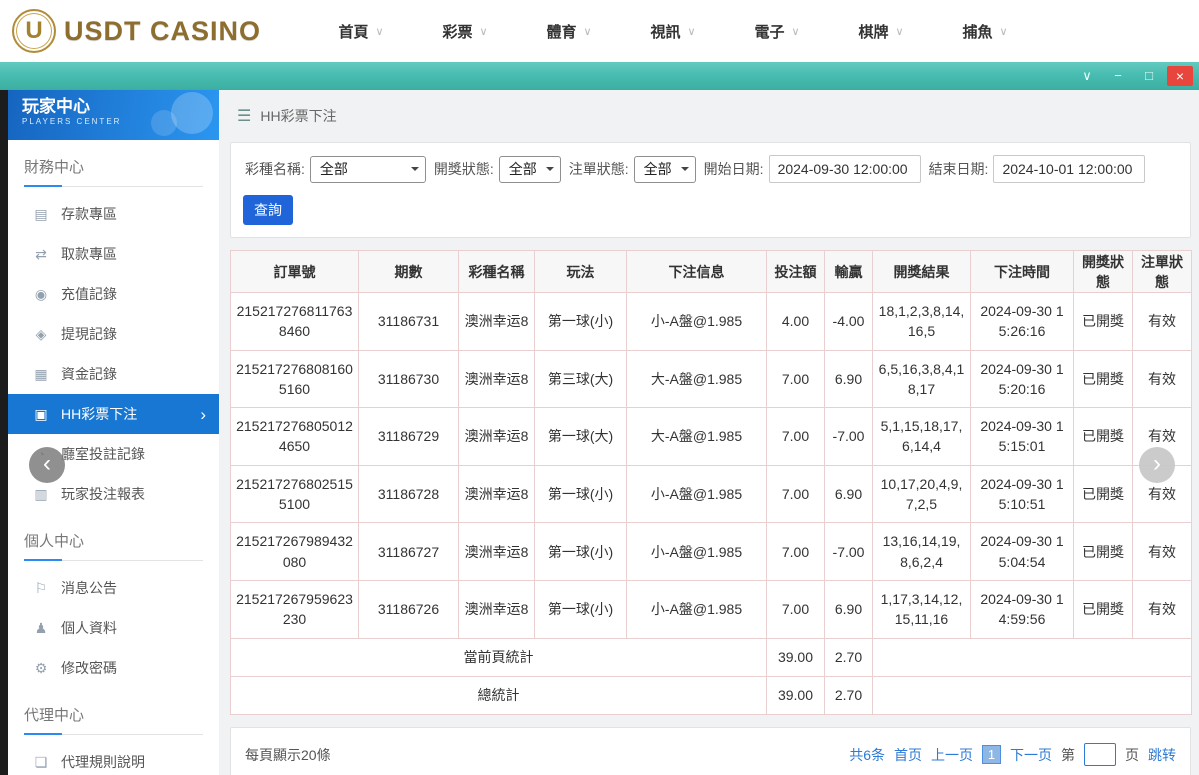  What do you see at coordinates (136, 31) in the screenshot?
I see `brand-logo: U USDT CASINO` at bounding box center [136, 31].